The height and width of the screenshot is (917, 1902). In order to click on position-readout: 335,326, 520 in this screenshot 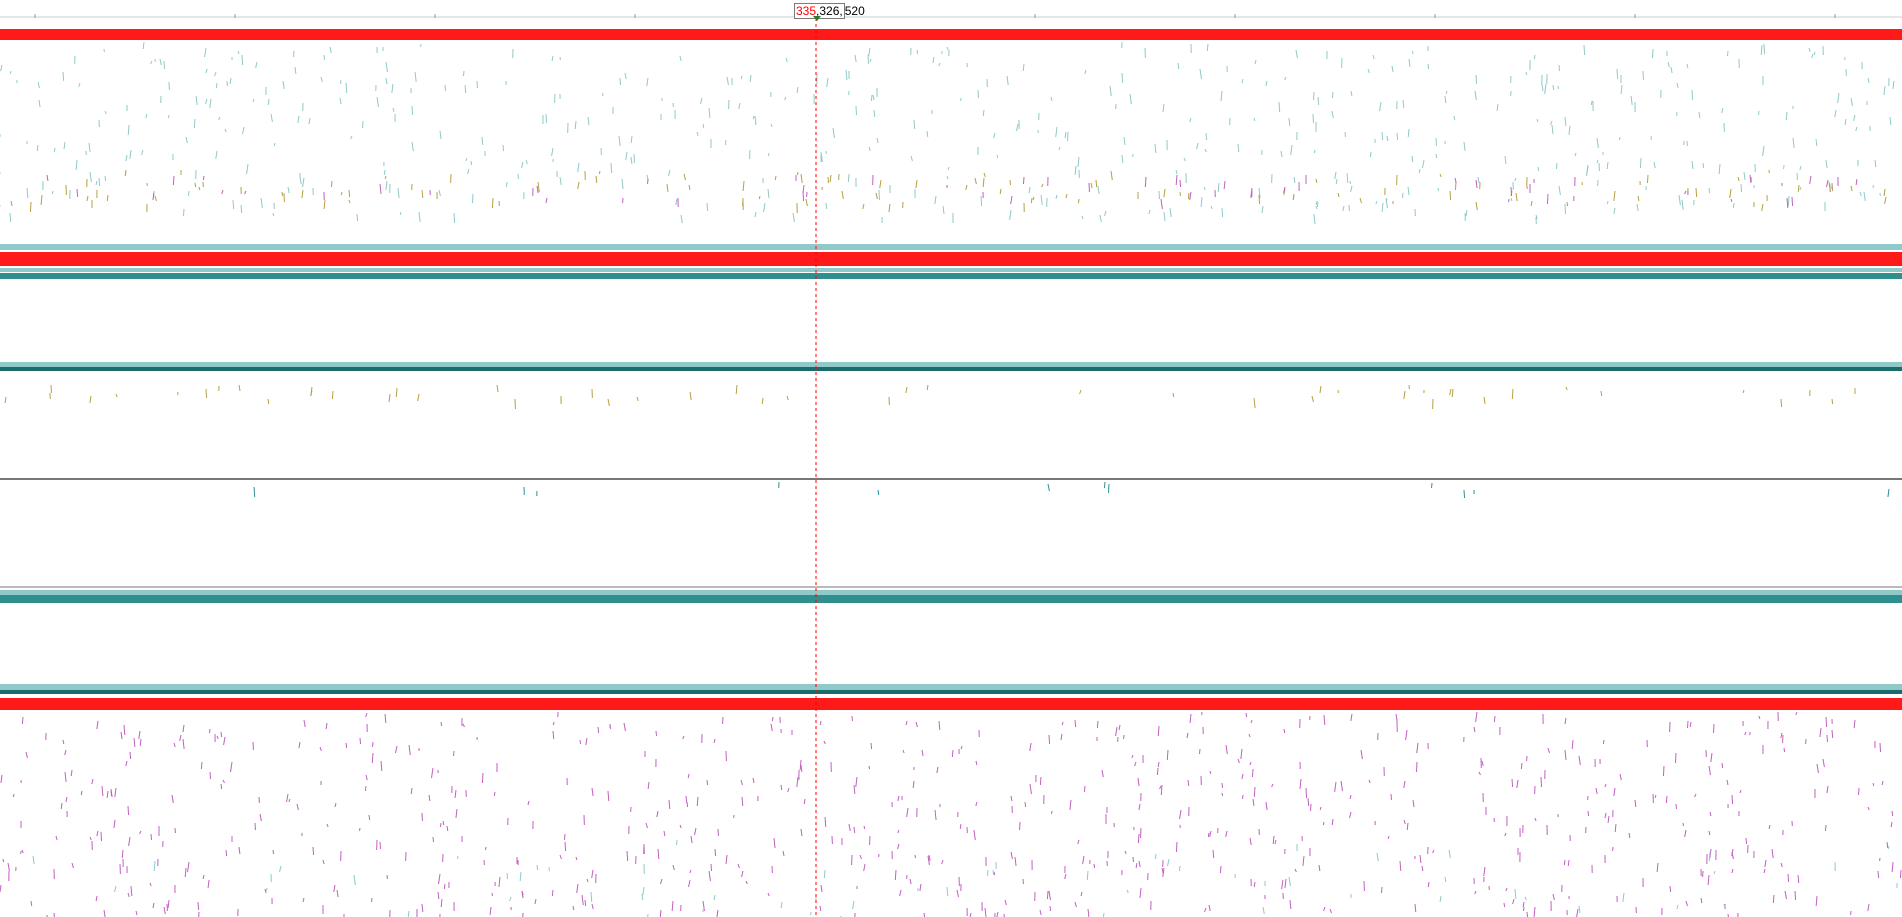, I will do `click(829, 11)`.